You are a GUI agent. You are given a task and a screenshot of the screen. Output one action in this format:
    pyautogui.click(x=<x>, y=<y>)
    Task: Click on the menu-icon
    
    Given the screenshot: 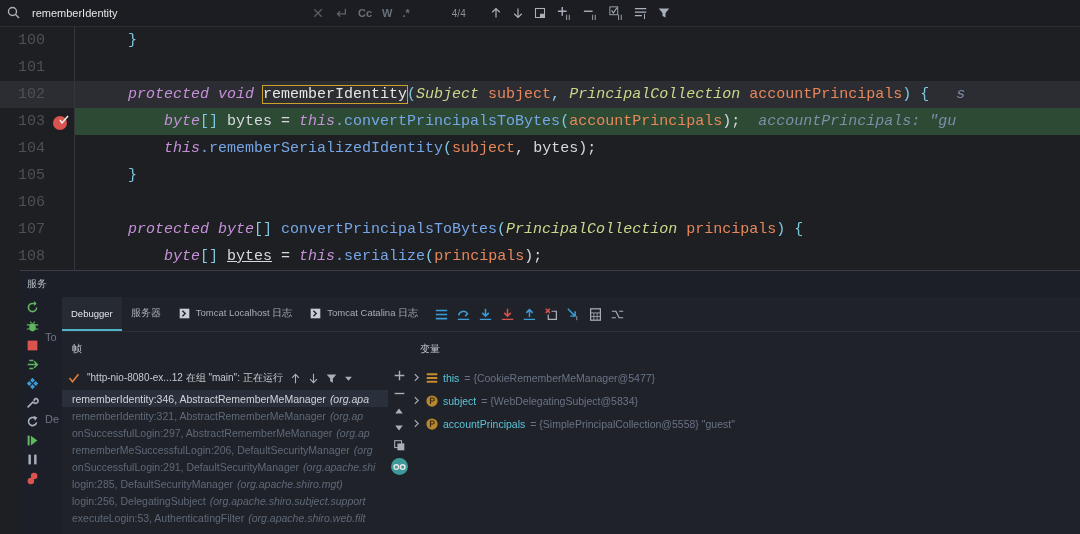 What is the action you would take?
    pyautogui.click(x=442, y=314)
    